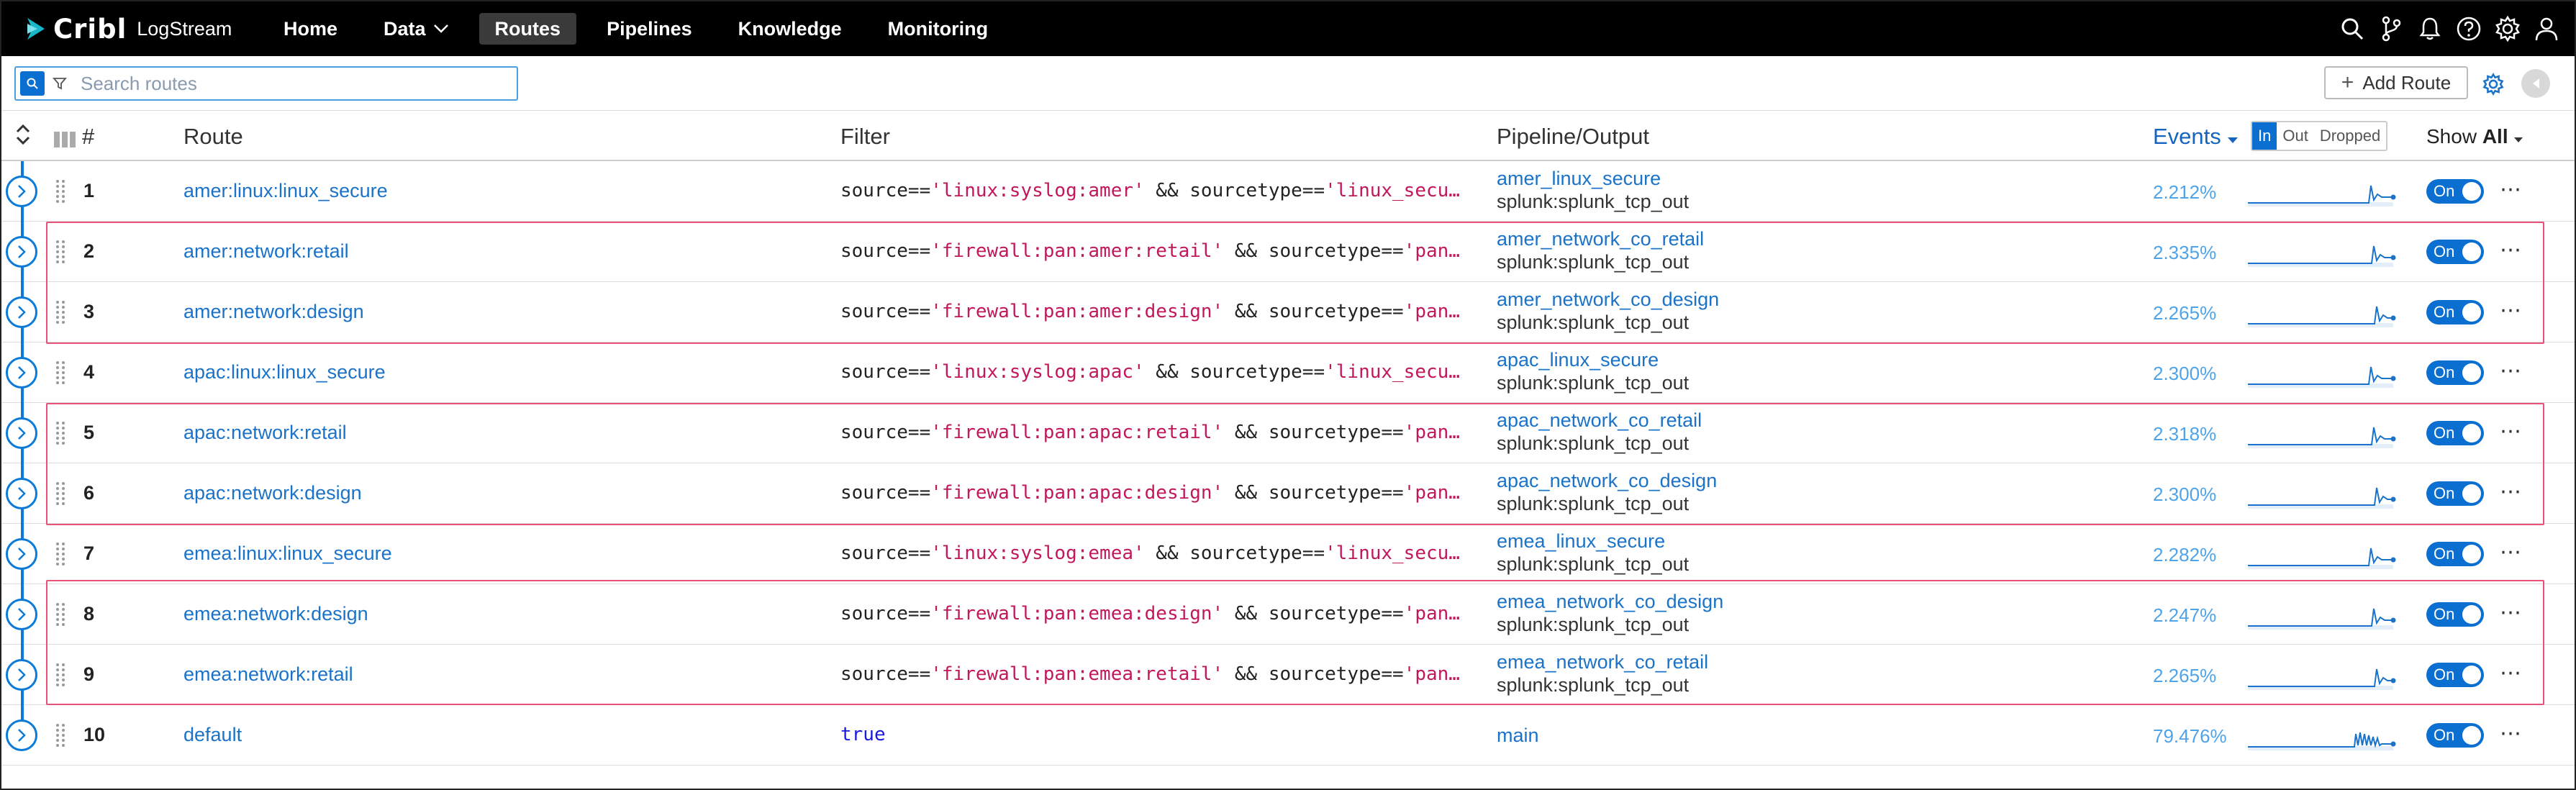  Describe the element at coordinates (649, 29) in the screenshot. I see `nav-pipelines: Pipelines` at that location.